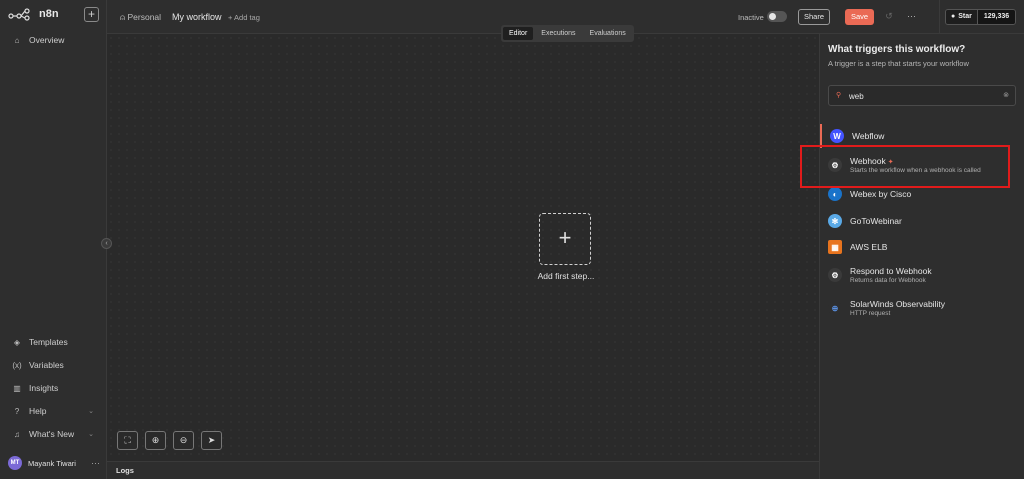 This screenshot has width=1024, height=479. I want to click on add-tag-button: + Add tag, so click(244, 17).